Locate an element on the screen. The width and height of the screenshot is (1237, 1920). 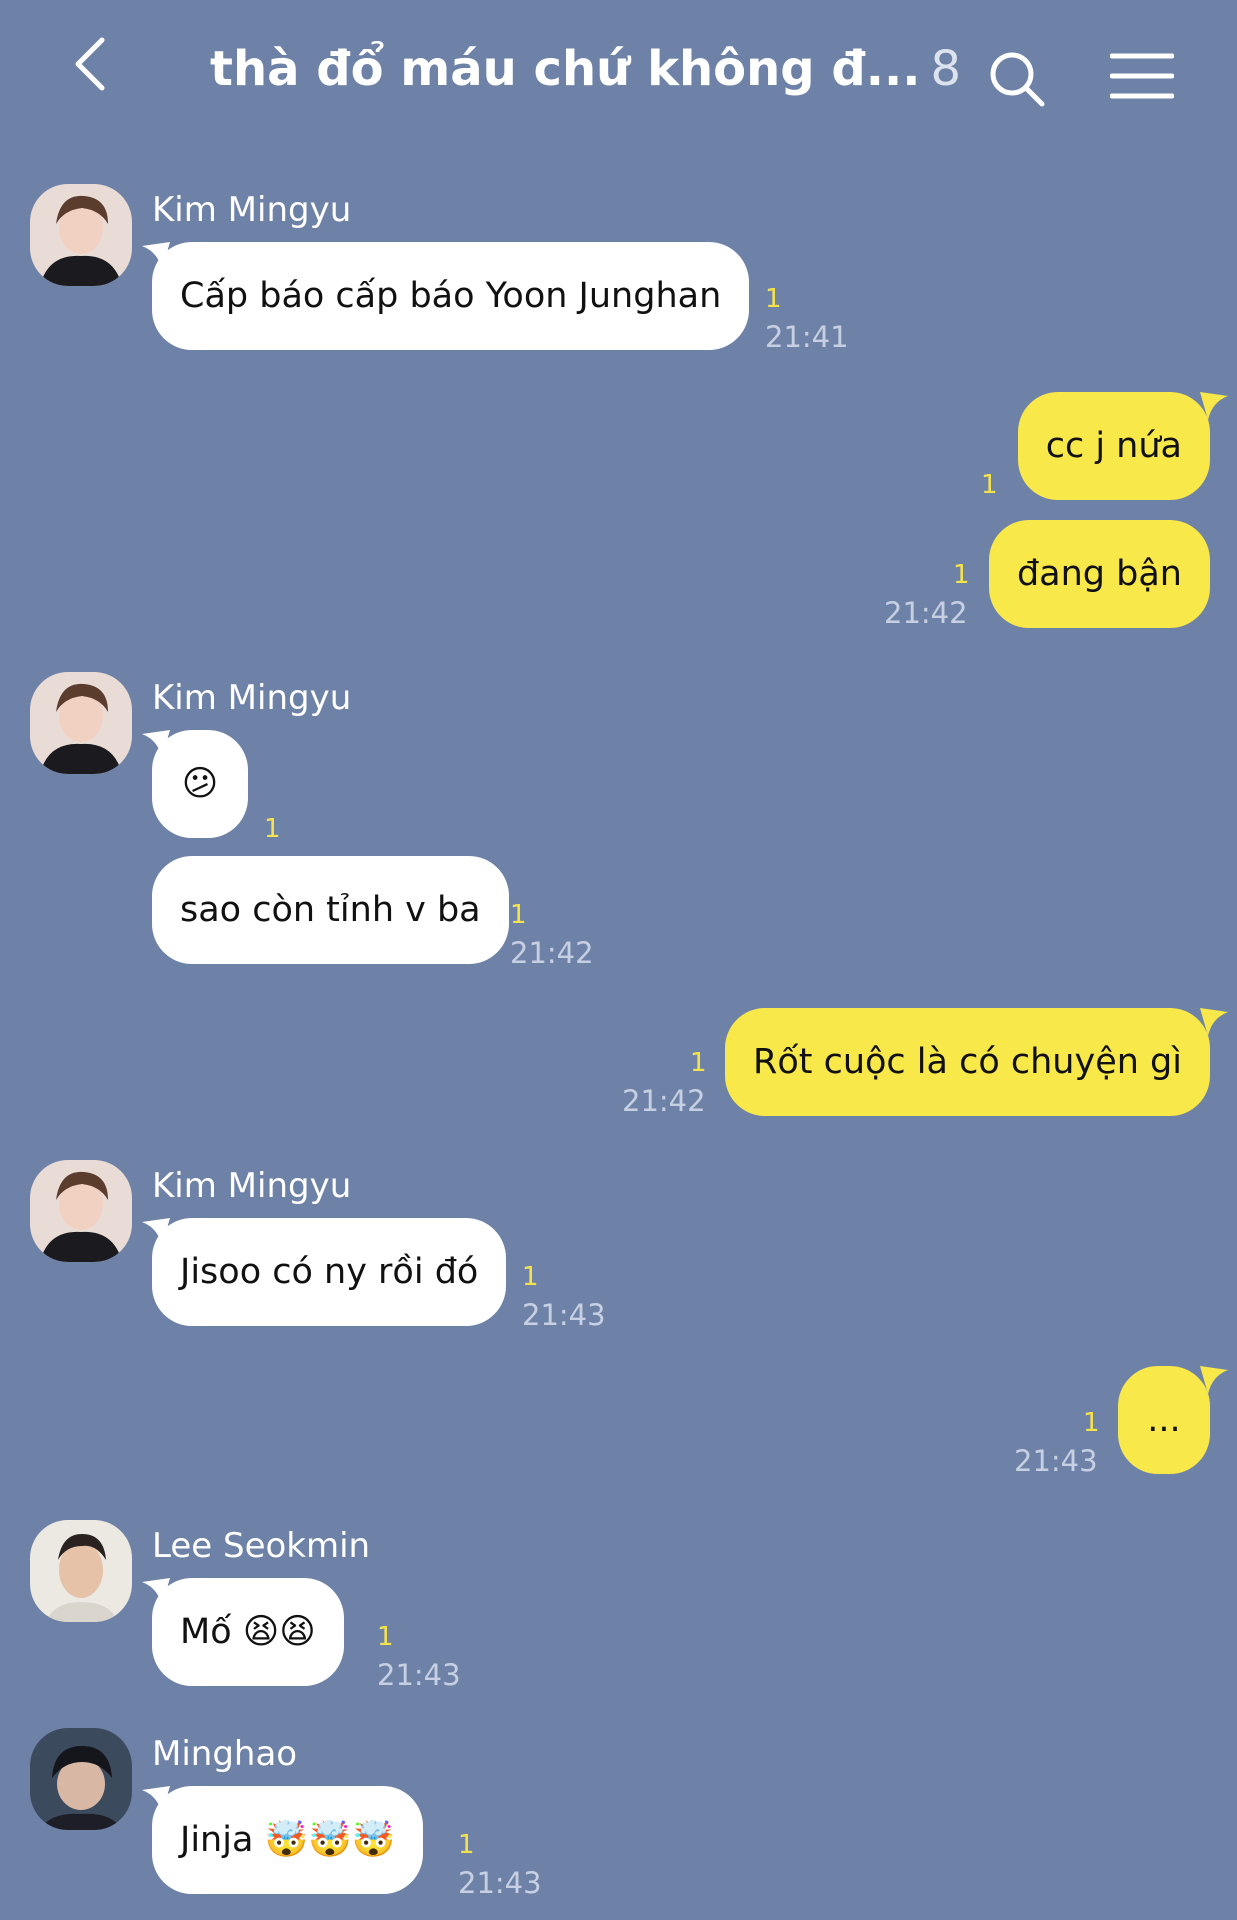
sender-name: Lee Seokmin is located at coordinates (261, 1546).